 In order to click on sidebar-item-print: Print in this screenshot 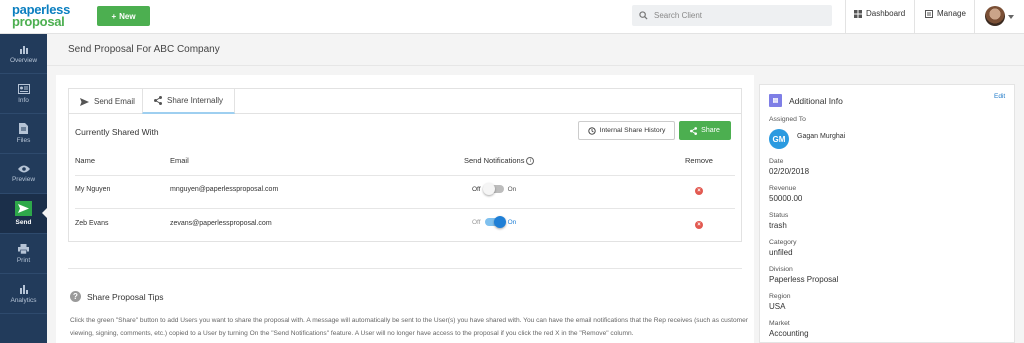, I will do `click(23, 254)`.